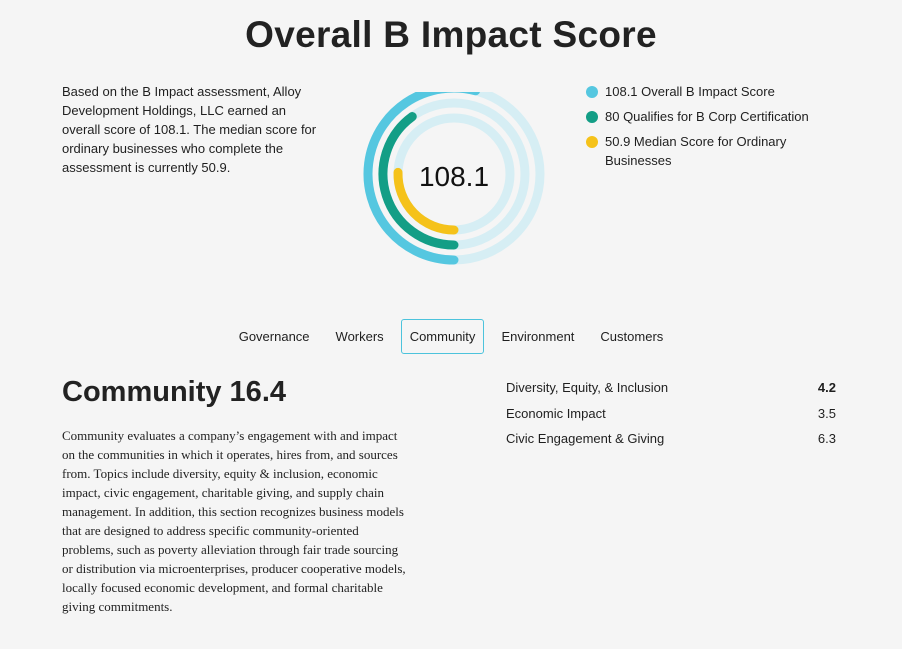 The image size is (902, 649). I want to click on subscore-row: Civic Engagement & Giving 6.3, so click(671, 439).